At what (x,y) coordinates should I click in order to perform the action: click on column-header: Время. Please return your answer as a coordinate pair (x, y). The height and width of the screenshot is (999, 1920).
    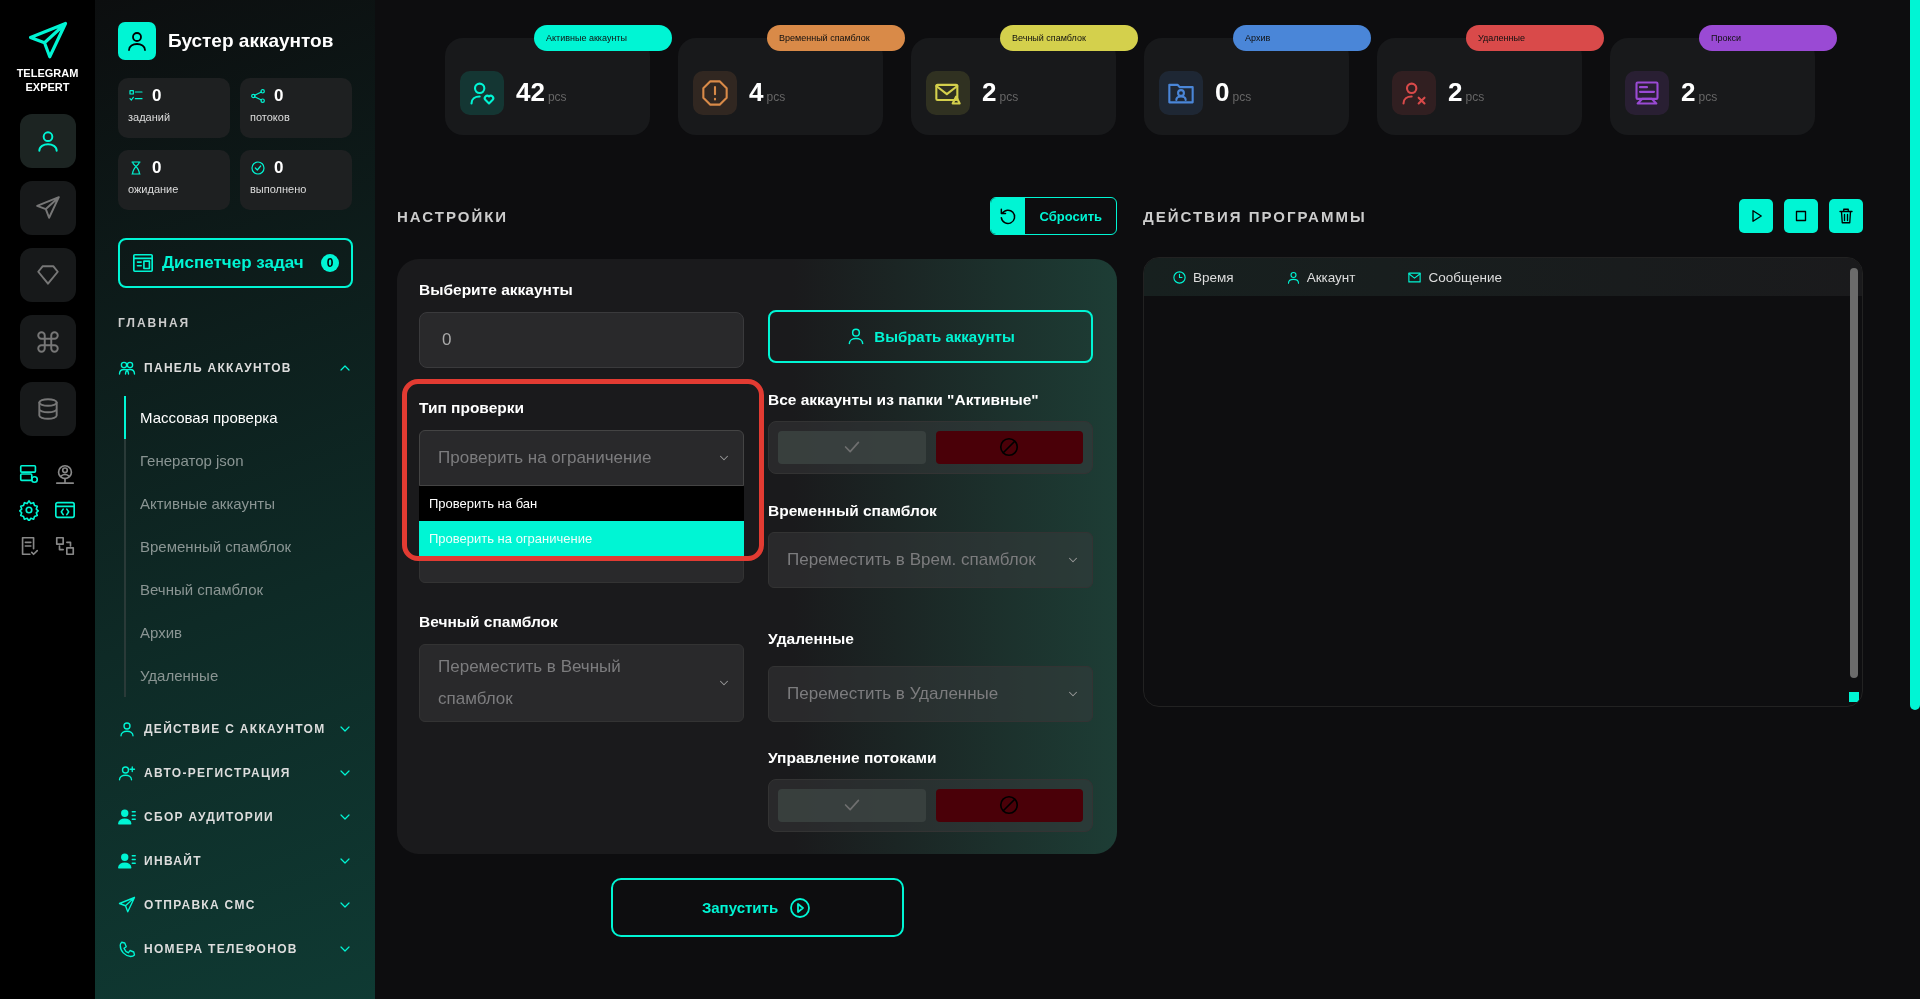
    Looking at the image, I should click on (1203, 277).